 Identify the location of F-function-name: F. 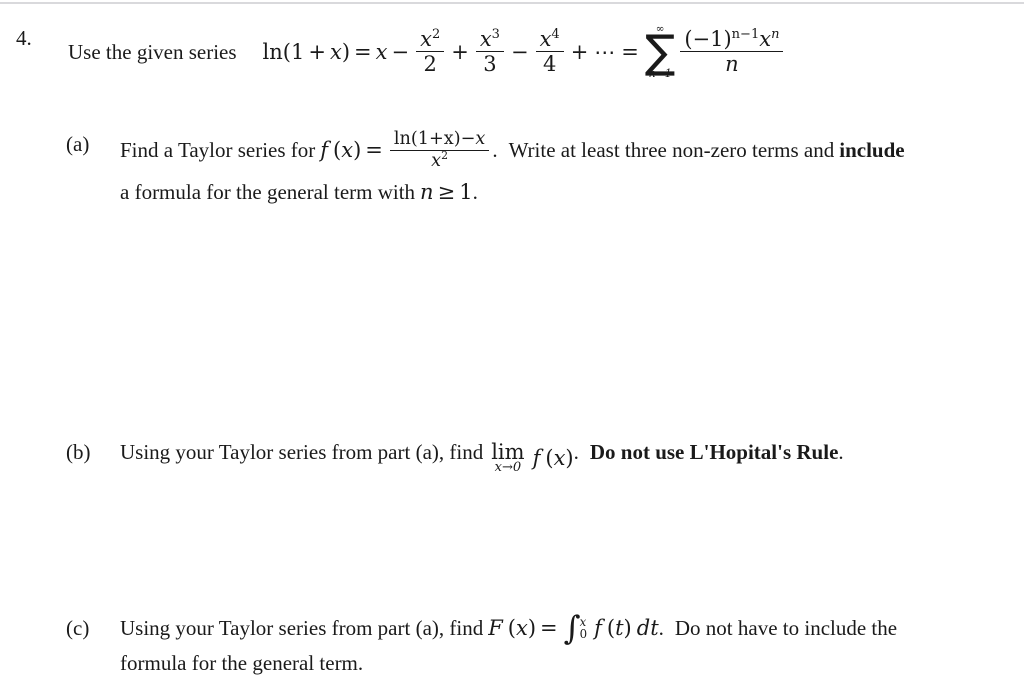
(495, 628).